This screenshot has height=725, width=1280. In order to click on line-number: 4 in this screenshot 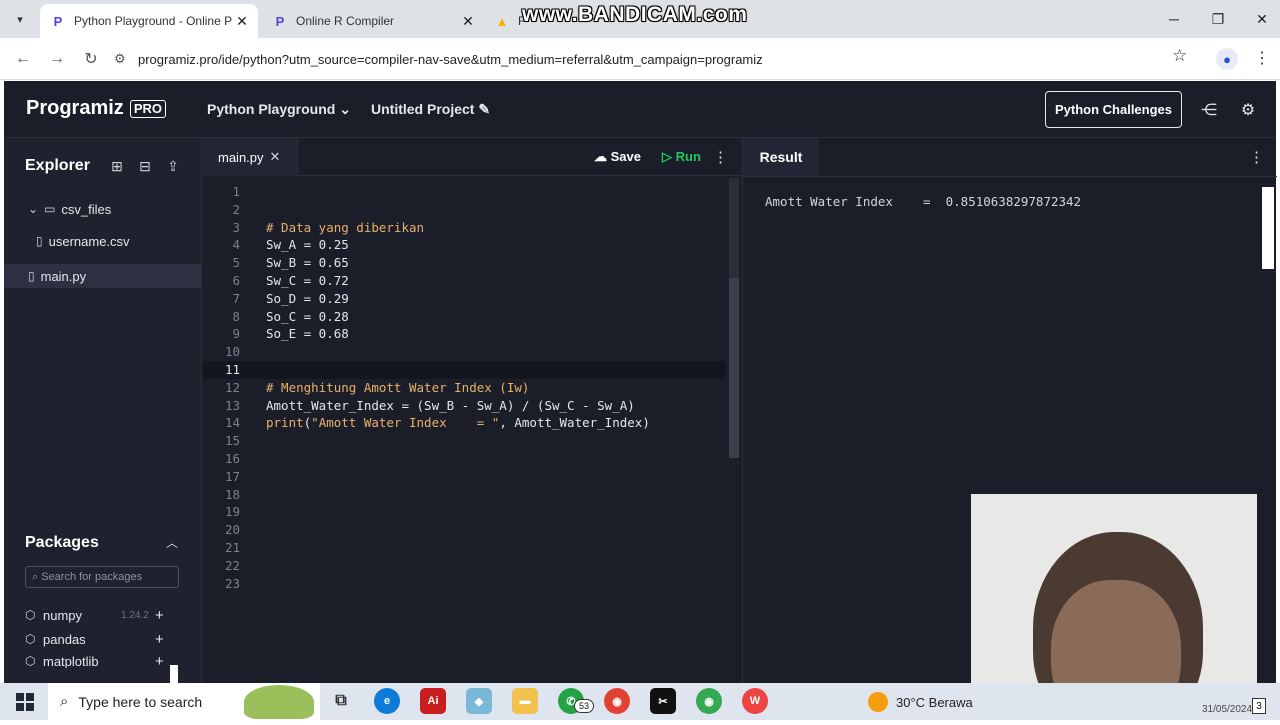, I will do `click(236, 245)`.